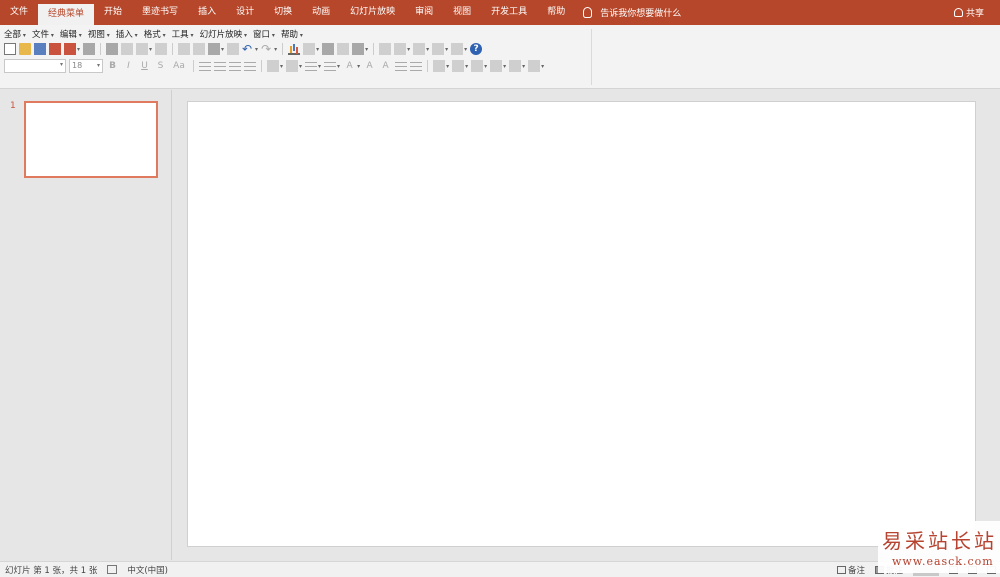 The height and width of the screenshot is (577, 1000). Describe the element at coordinates (556, 12) in the screenshot. I see `tab-help: 帮助` at that location.